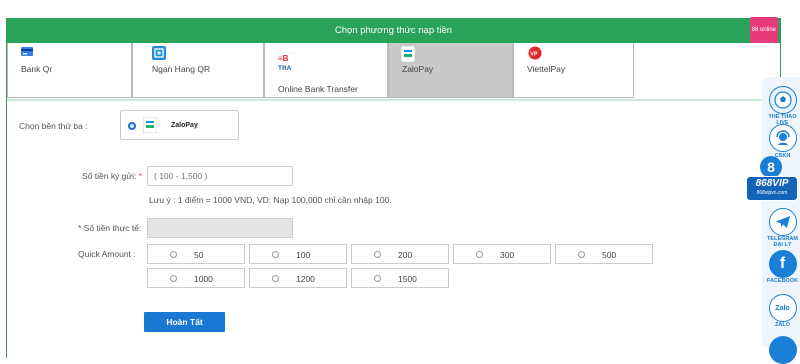  I want to click on quick-amount-option: 1500, so click(400, 278).